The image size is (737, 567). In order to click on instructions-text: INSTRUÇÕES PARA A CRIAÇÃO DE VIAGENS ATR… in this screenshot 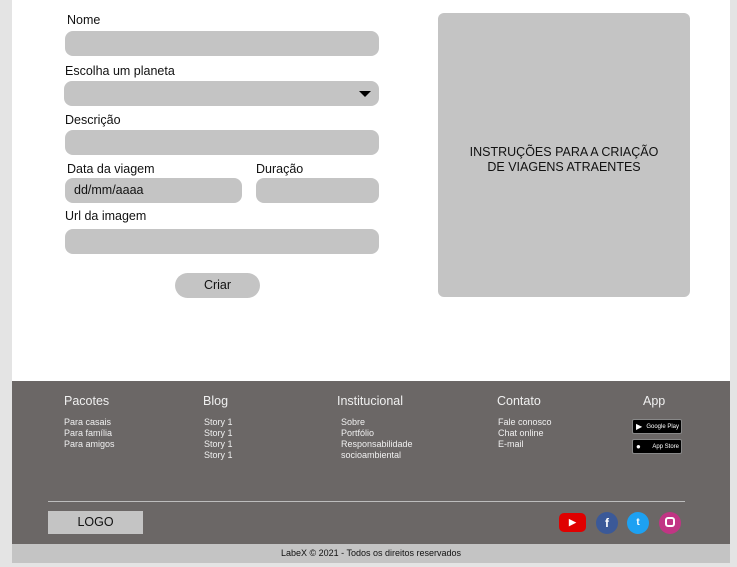, I will do `click(564, 159)`.